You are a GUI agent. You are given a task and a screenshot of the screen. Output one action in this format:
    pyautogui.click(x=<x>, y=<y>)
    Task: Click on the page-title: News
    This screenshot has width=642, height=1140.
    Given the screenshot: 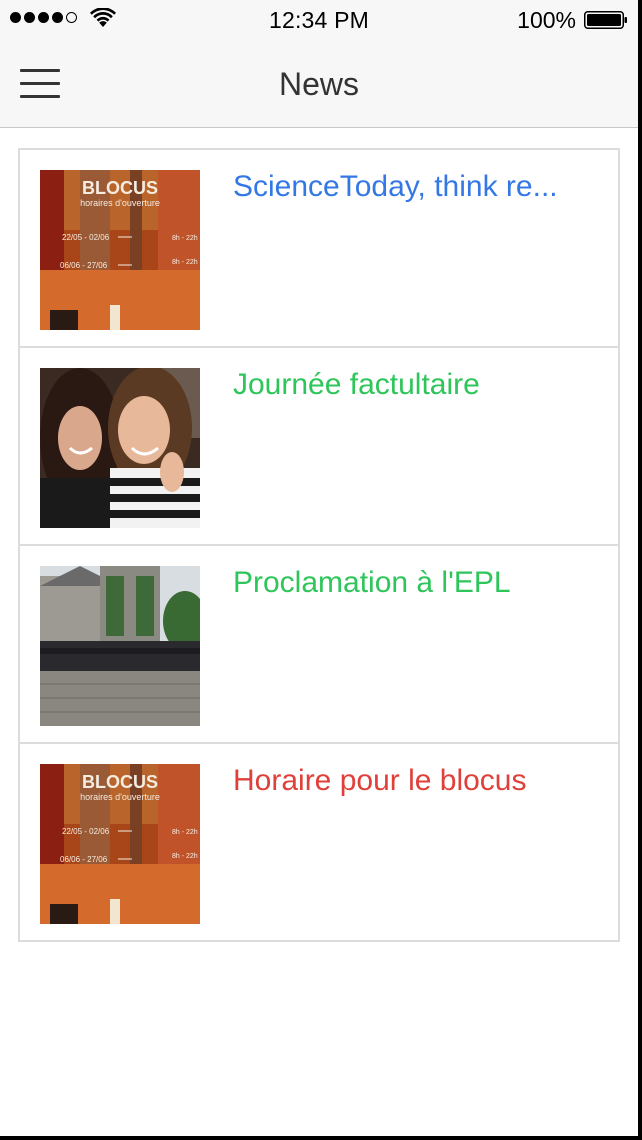 What is the action you would take?
    pyautogui.click(x=318, y=84)
    